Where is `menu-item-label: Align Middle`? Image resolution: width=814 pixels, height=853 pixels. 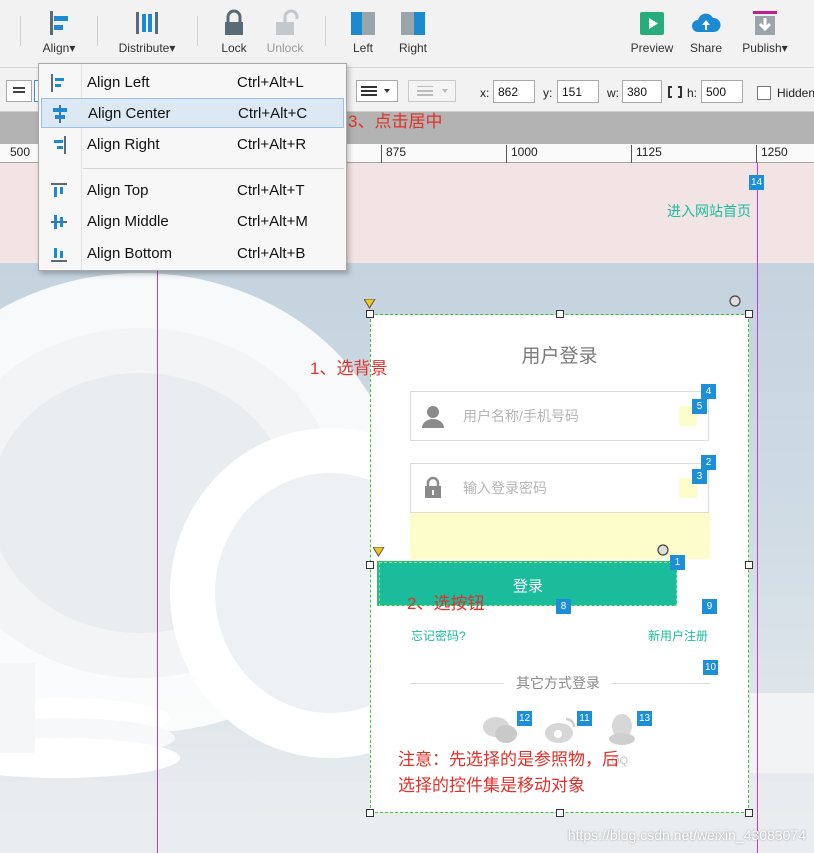
menu-item-label: Align Middle is located at coordinates (128, 221).